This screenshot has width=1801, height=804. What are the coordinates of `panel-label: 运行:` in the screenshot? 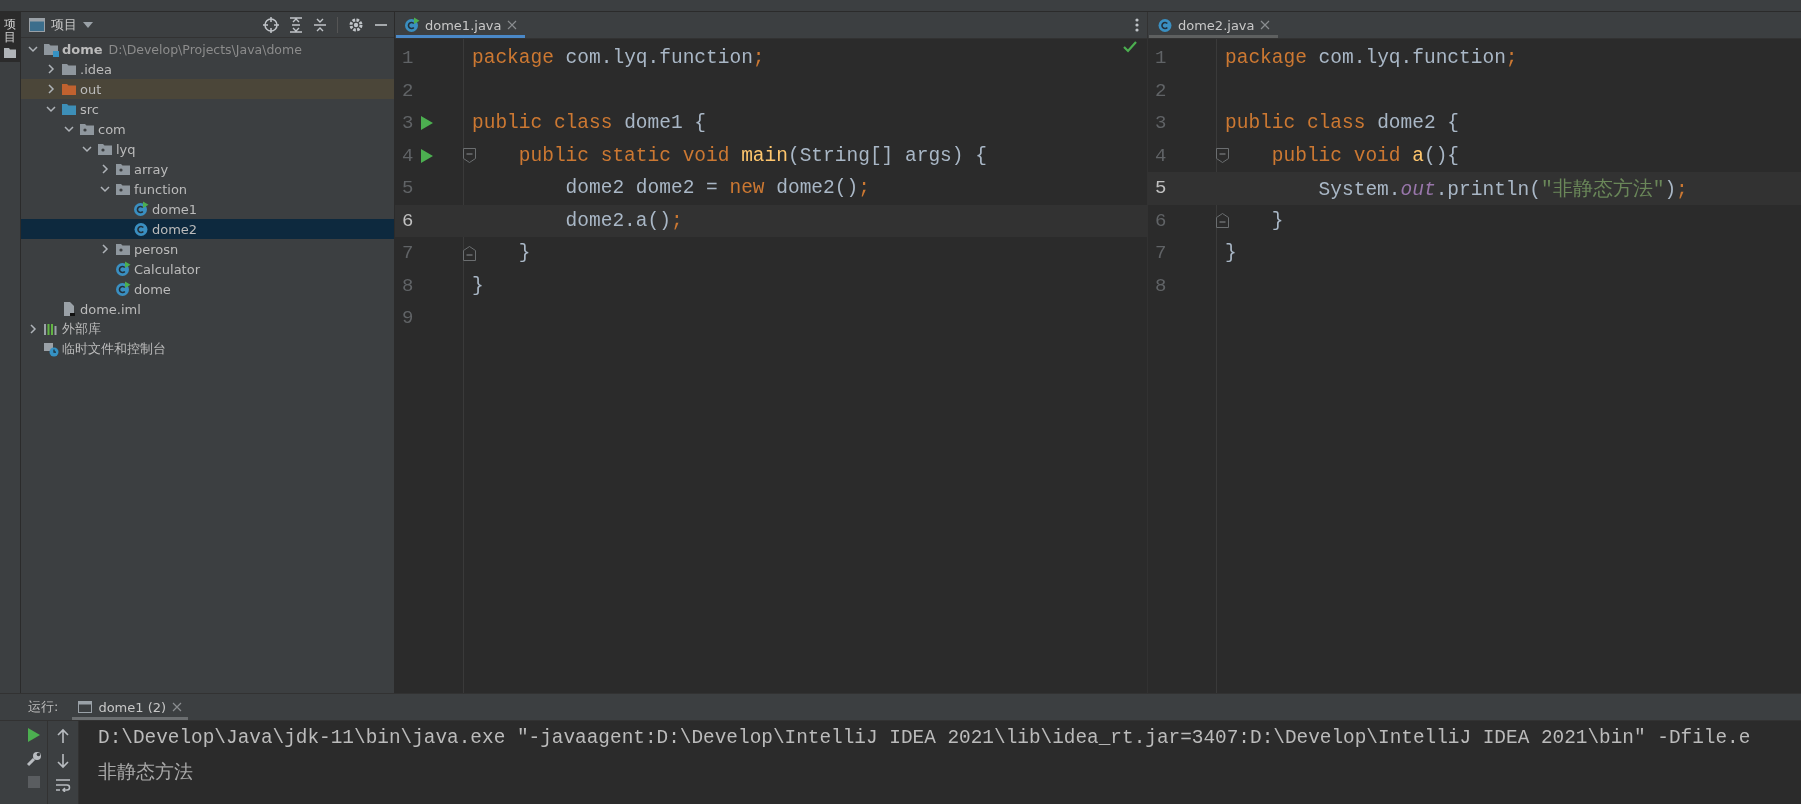 It's located at (43, 707).